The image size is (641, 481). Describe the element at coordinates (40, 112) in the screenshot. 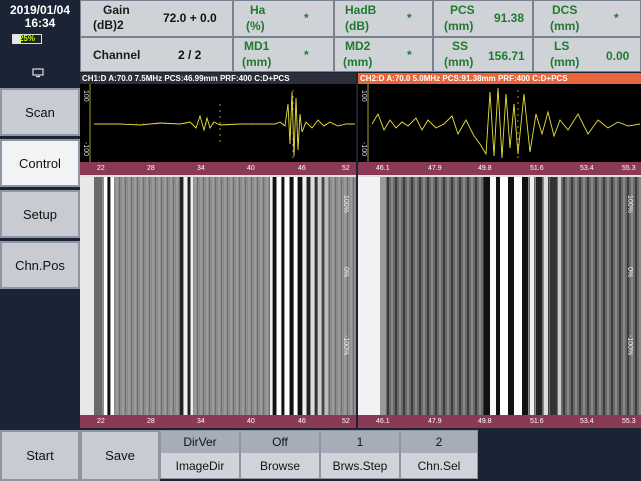

I see `menu-scan: Scan` at that location.